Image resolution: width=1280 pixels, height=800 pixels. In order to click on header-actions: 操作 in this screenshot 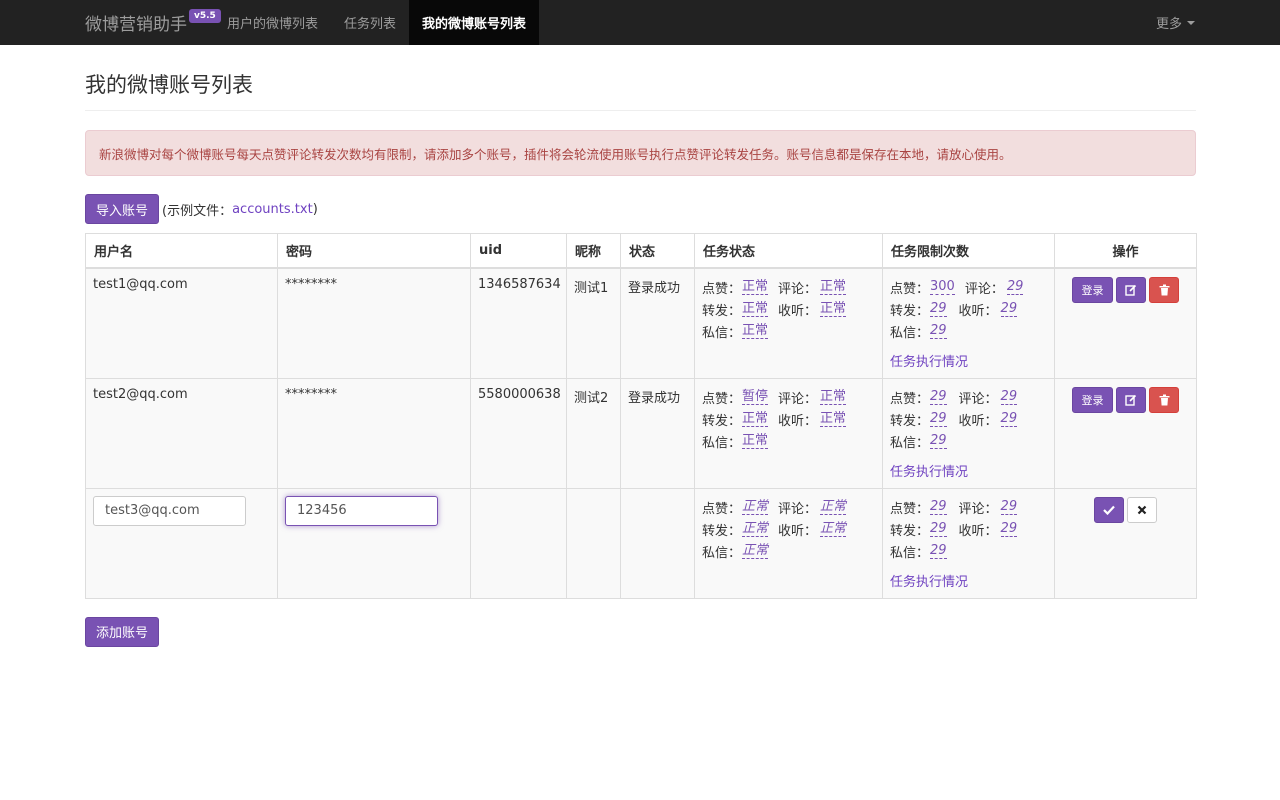, I will do `click(1125, 251)`.